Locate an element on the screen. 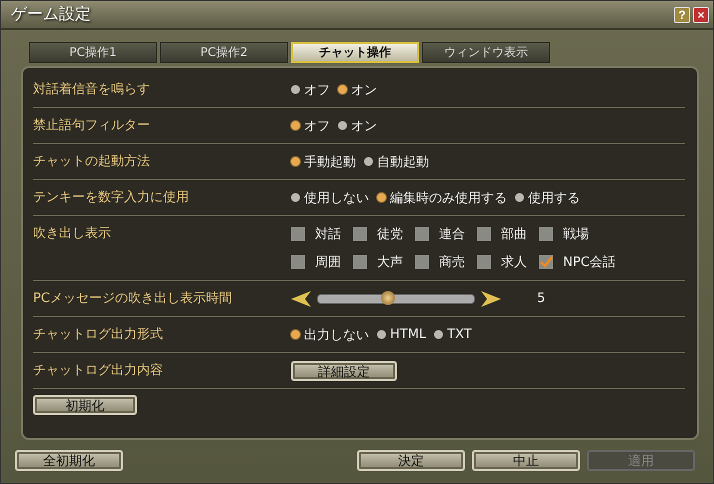 The height and width of the screenshot is (484, 714). option-label: 対話 is located at coordinates (328, 234).